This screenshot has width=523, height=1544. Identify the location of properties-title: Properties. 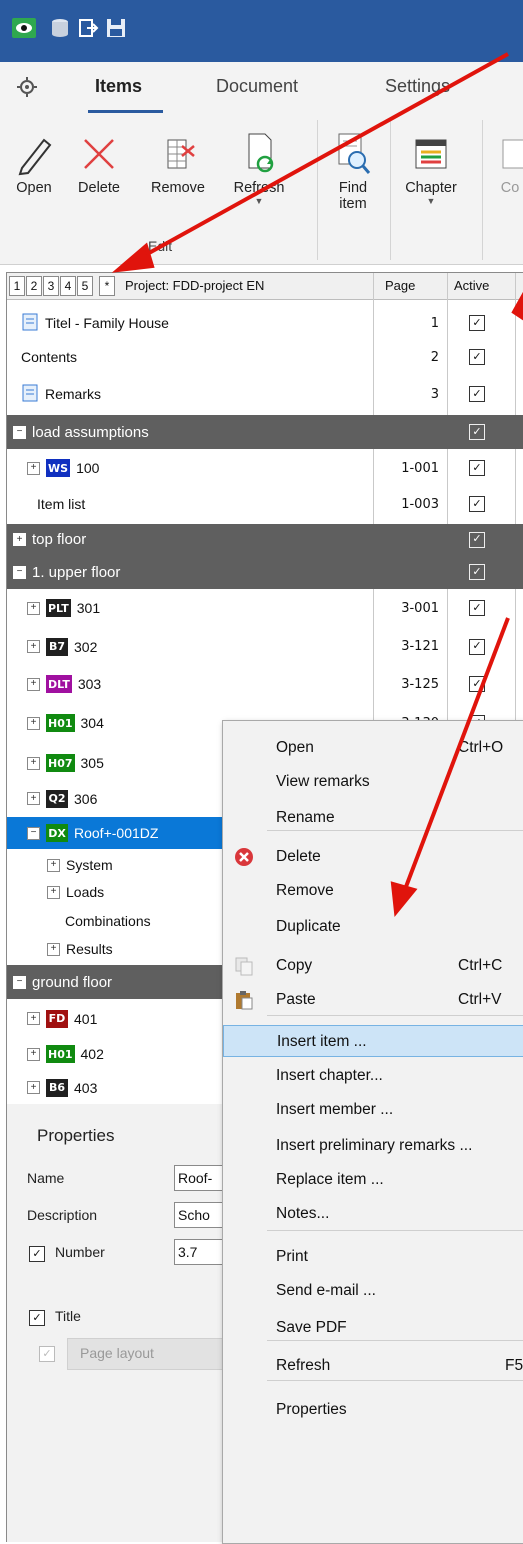
(76, 1135).